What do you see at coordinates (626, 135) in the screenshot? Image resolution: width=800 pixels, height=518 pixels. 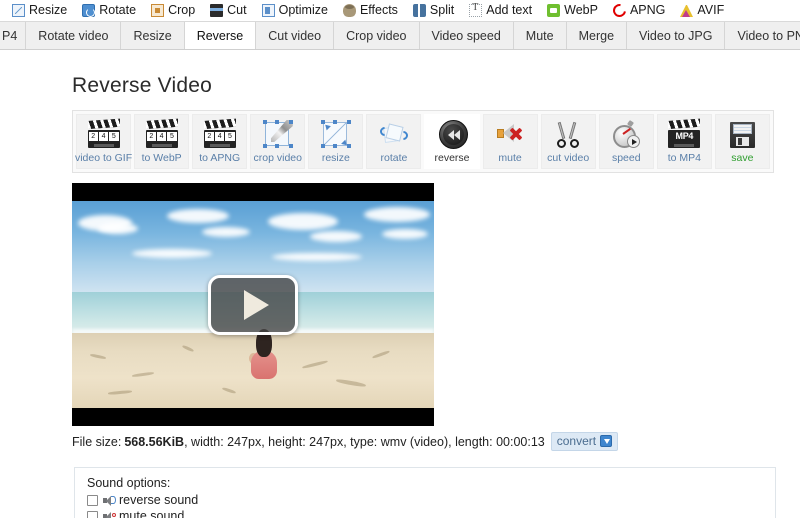 I see `stopwatch-icon` at bounding box center [626, 135].